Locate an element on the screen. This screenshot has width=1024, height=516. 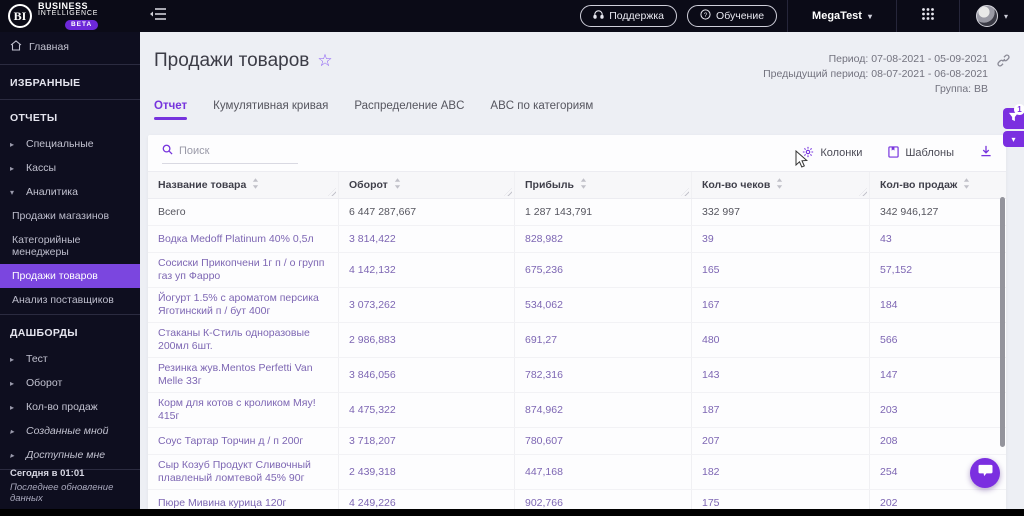
column-label: Прибыль is located at coordinates (549, 185).